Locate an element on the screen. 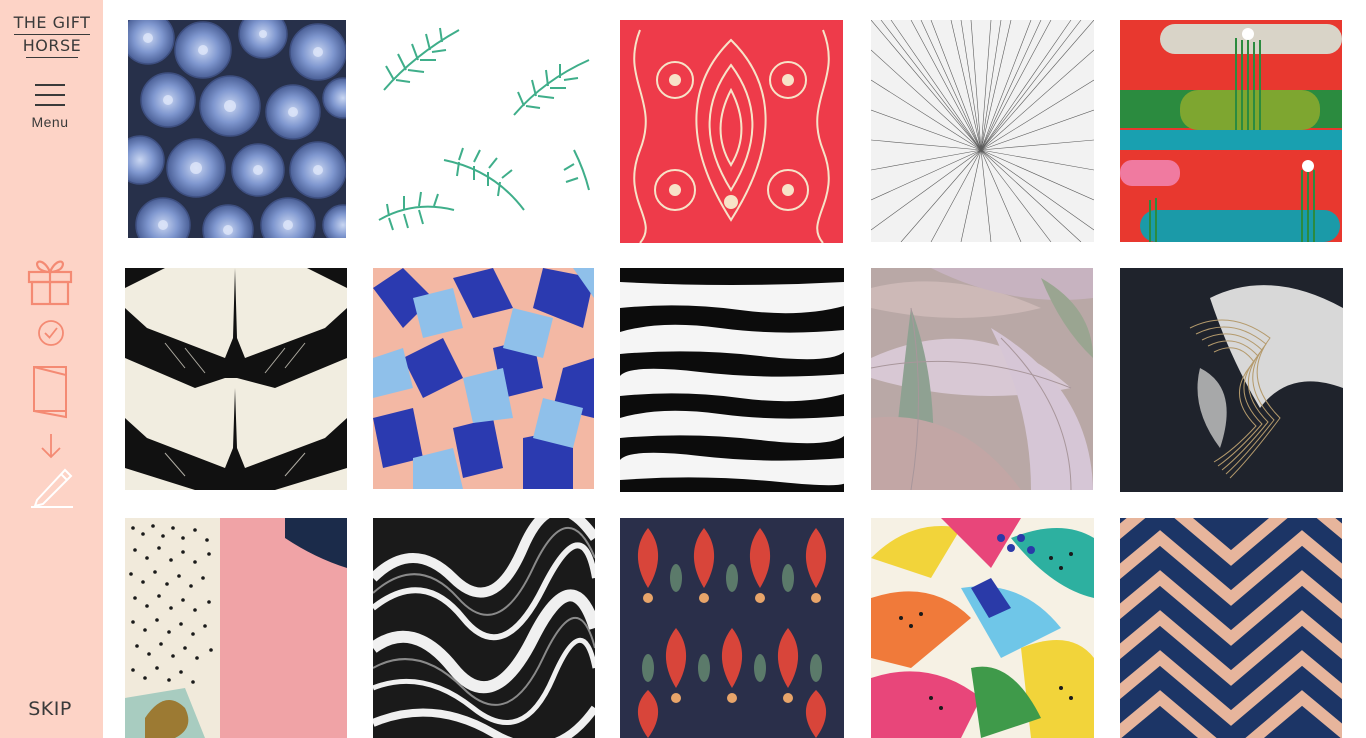 The height and width of the screenshot is (738, 1366). pen-icon is located at coordinates (52, 486).